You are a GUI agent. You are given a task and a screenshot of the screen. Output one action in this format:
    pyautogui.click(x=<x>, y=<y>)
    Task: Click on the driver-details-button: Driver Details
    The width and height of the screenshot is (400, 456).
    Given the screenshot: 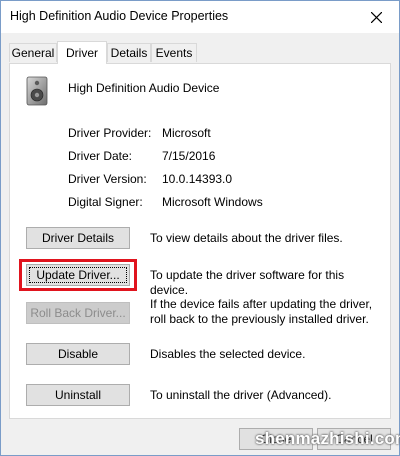 What is the action you would take?
    pyautogui.click(x=78, y=238)
    